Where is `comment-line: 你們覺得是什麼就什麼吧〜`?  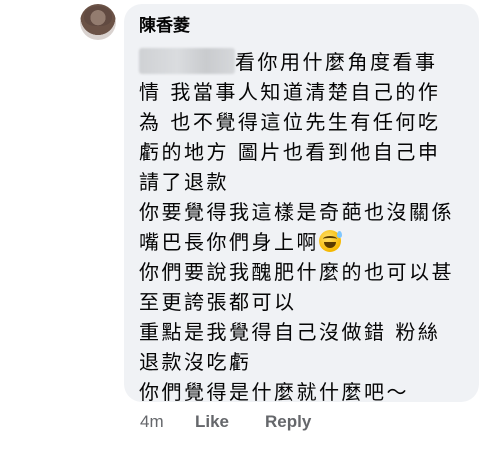 comment-line: 你們覺得是什麼就什麼吧〜 is located at coordinates (274, 392).